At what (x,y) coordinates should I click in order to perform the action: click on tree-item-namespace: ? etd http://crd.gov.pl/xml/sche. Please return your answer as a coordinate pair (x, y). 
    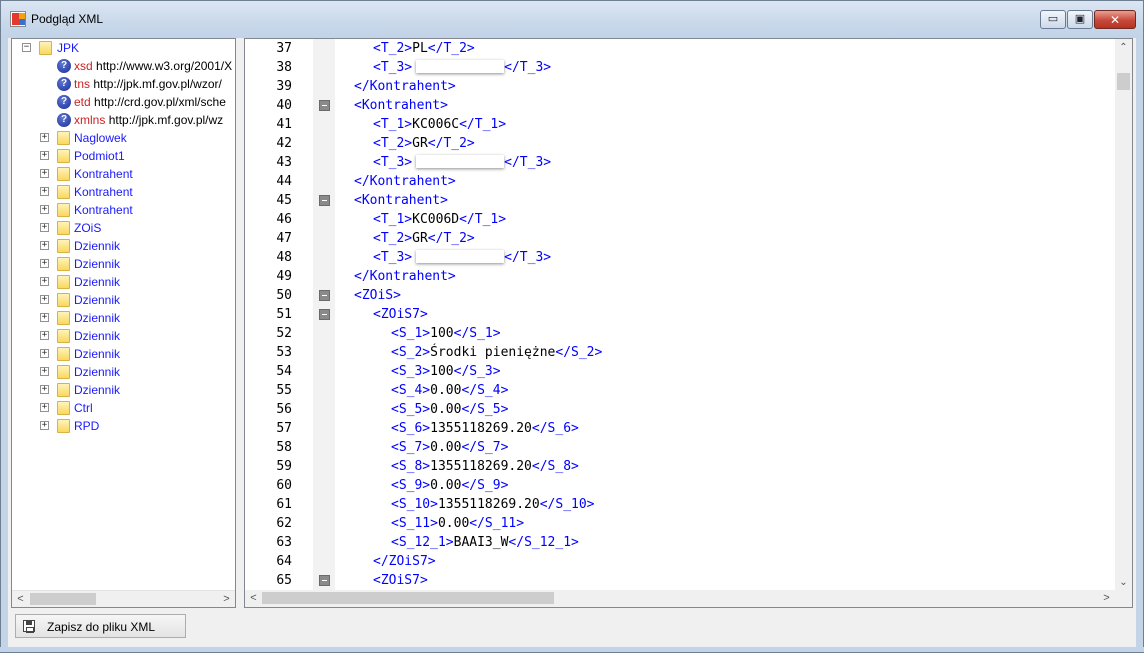
    Looking at the image, I should click on (123, 102).